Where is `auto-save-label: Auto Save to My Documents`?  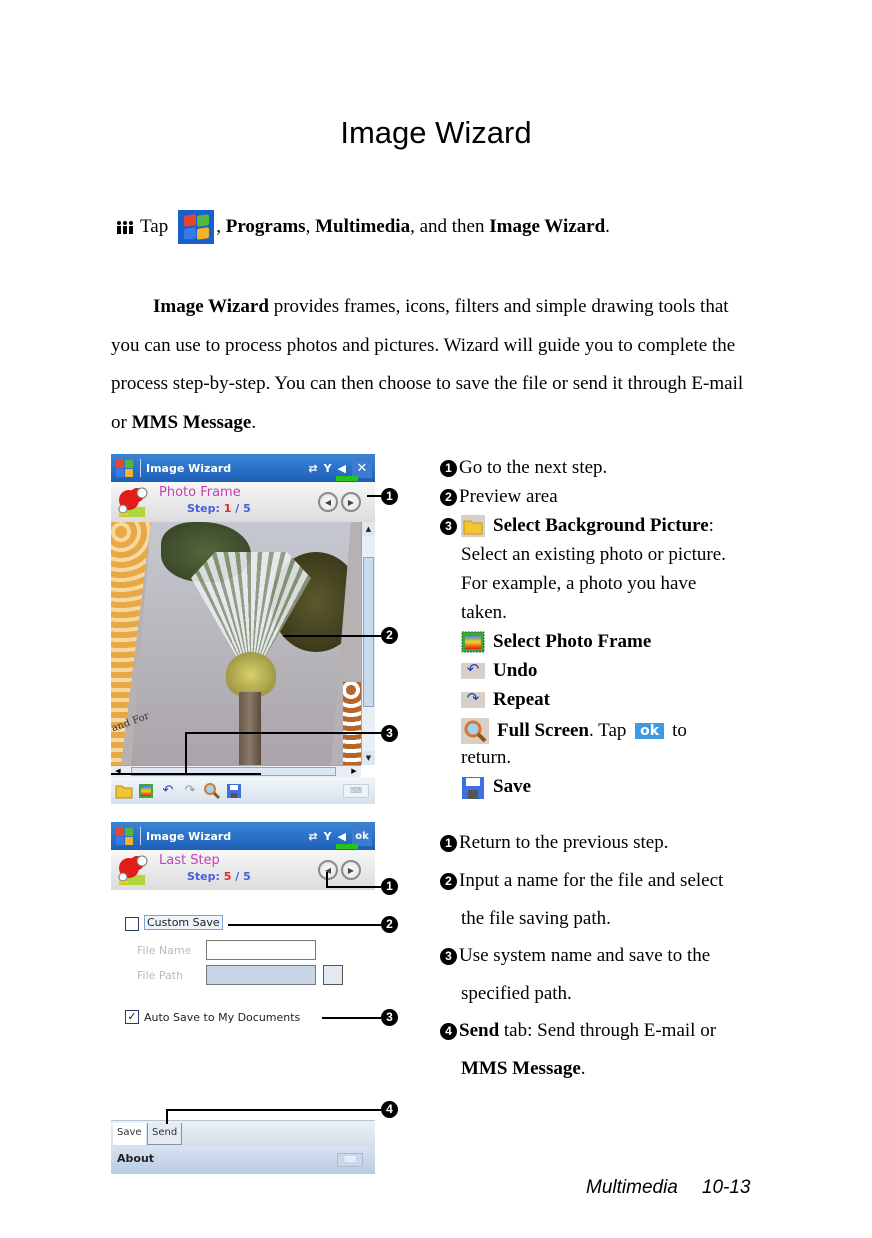
auto-save-label: Auto Save to My Documents is located at coordinates (222, 1017).